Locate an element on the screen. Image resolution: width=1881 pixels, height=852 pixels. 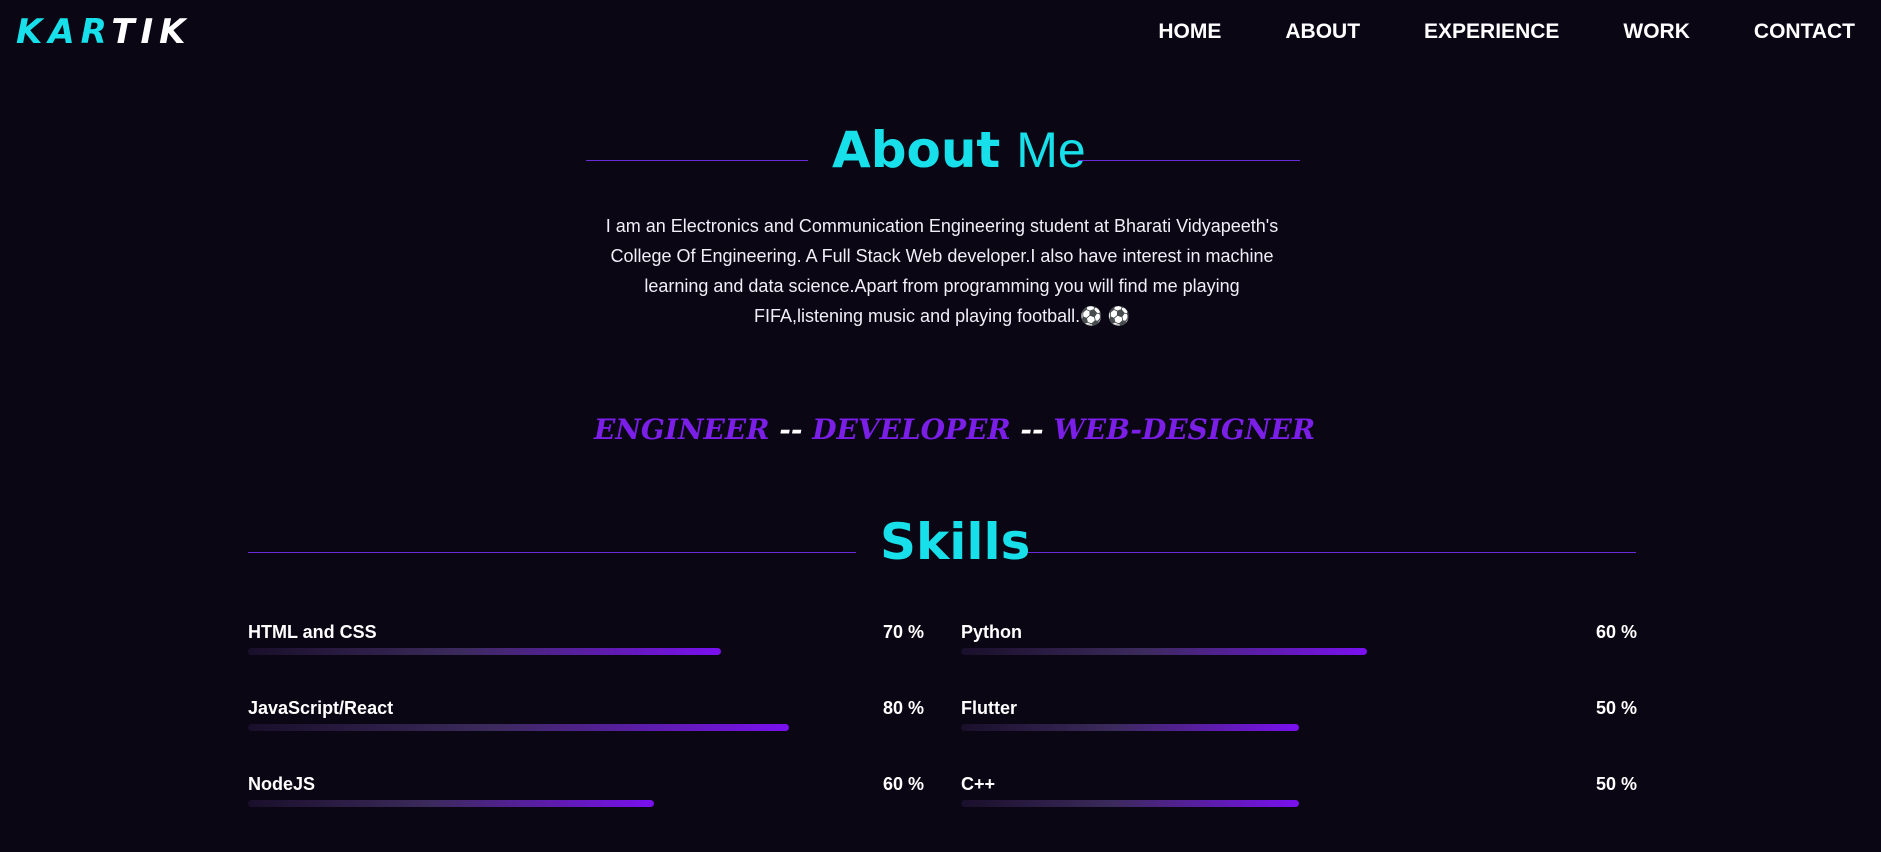
skills-heading: Skills is located at coordinates (942, 542).